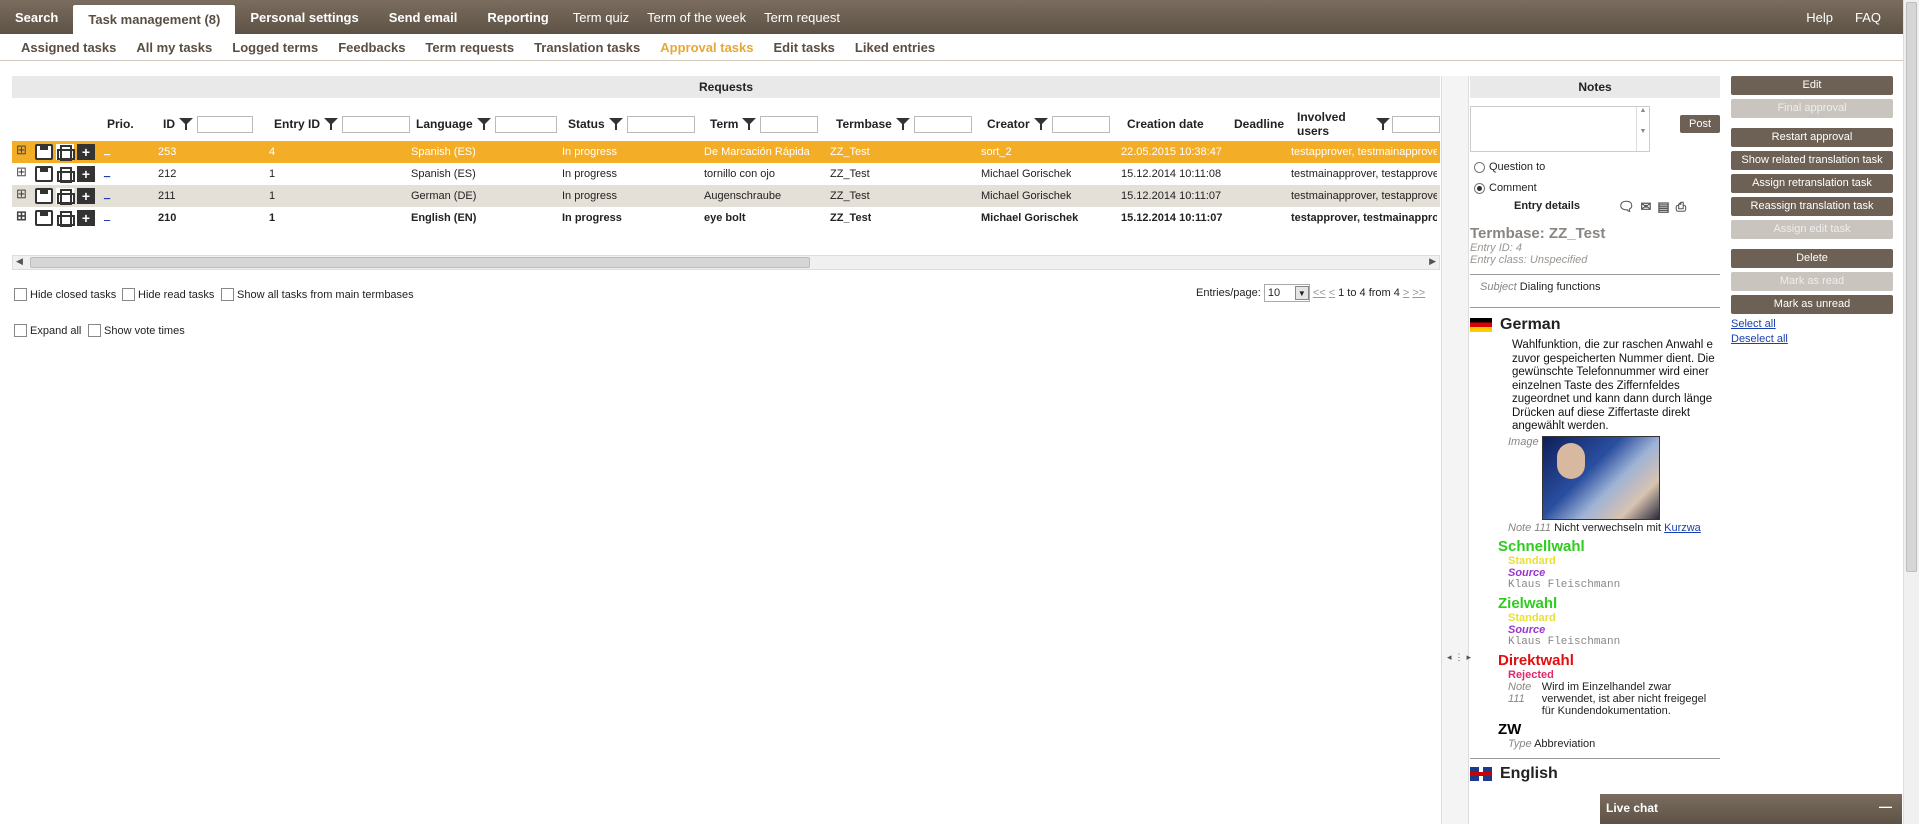 This screenshot has height=824, width=1919. I want to click on first-page-link: <<, so click(1319, 293).